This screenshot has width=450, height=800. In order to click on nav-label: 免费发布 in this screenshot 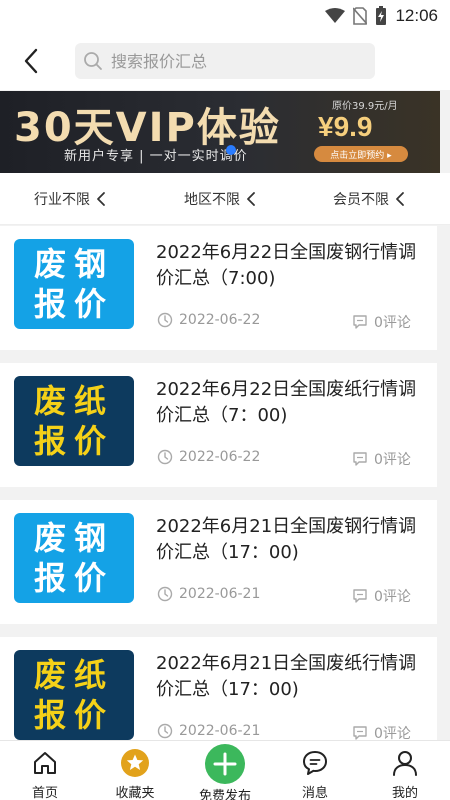, I will do `click(224, 794)`.